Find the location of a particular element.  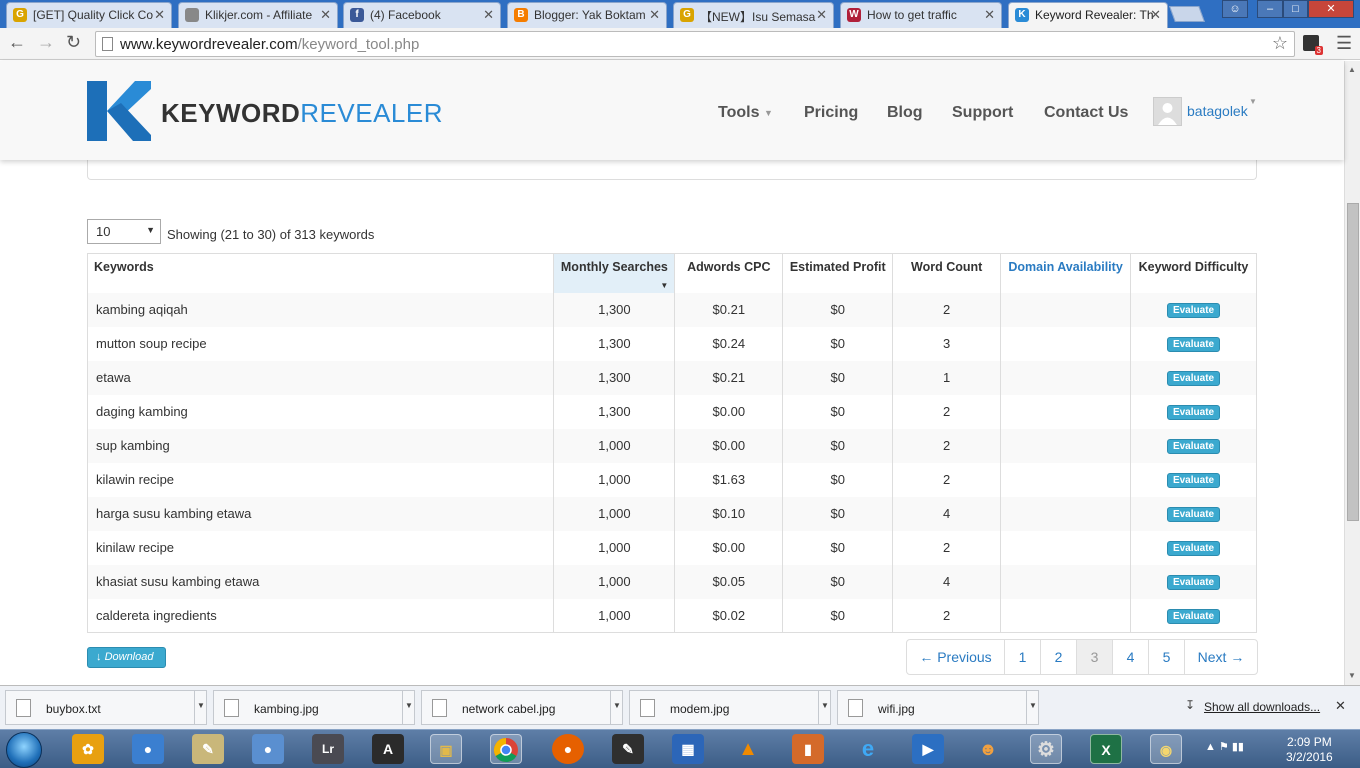

site-logo-text: KEYWORDREVEALER is located at coordinates (302, 113).